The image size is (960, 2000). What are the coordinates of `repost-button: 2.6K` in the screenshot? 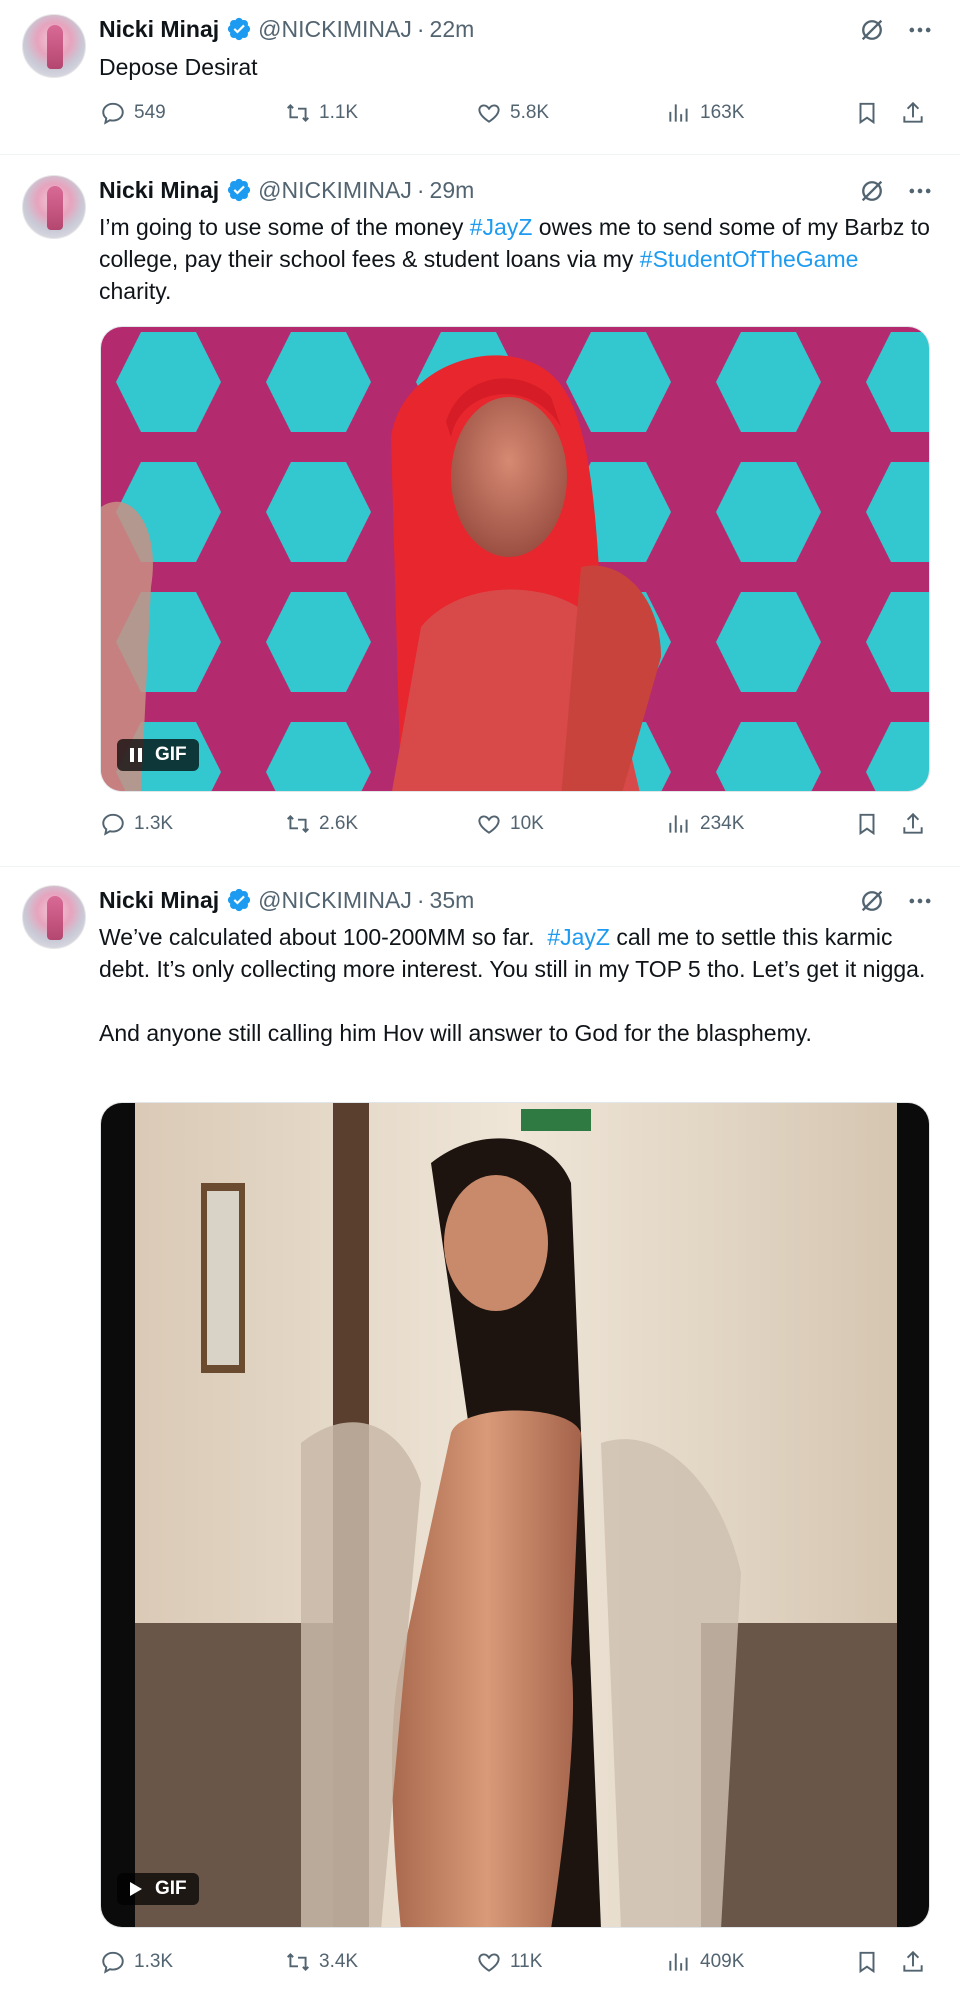 It's located at (321, 824).